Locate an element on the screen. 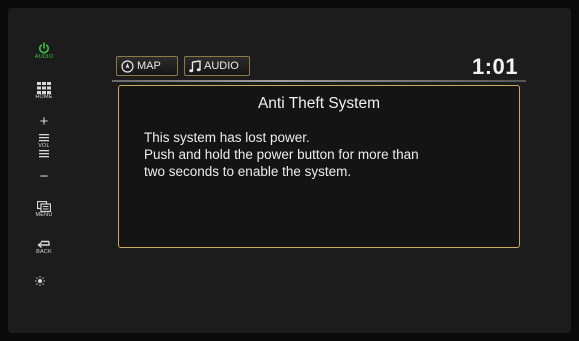  tab-map: MAP is located at coordinates (147, 66).